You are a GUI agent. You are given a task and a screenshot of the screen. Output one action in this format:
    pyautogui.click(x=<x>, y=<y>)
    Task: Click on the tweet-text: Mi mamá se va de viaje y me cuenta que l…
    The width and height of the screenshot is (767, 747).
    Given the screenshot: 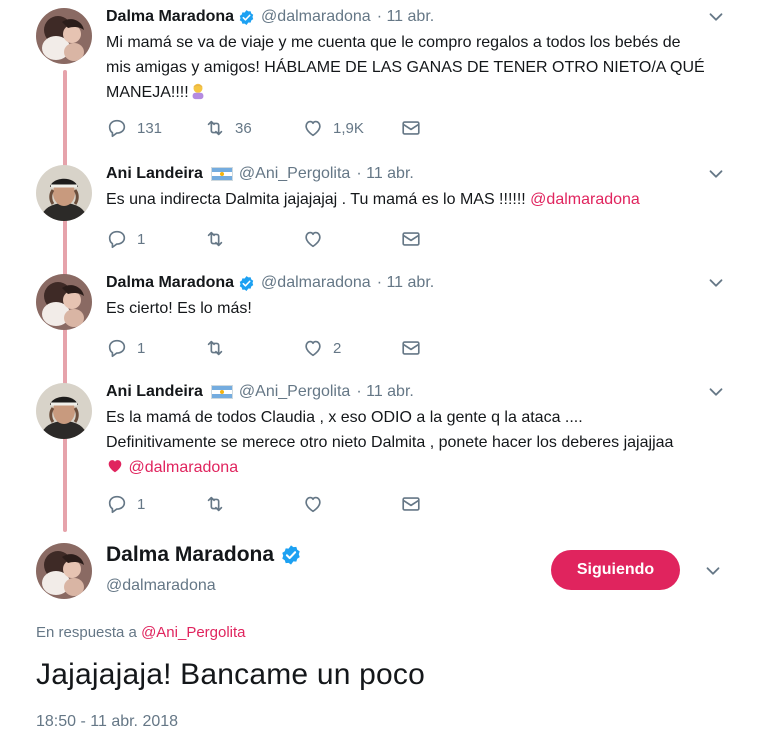 What is the action you would take?
    pyautogui.click(x=411, y=67)
    